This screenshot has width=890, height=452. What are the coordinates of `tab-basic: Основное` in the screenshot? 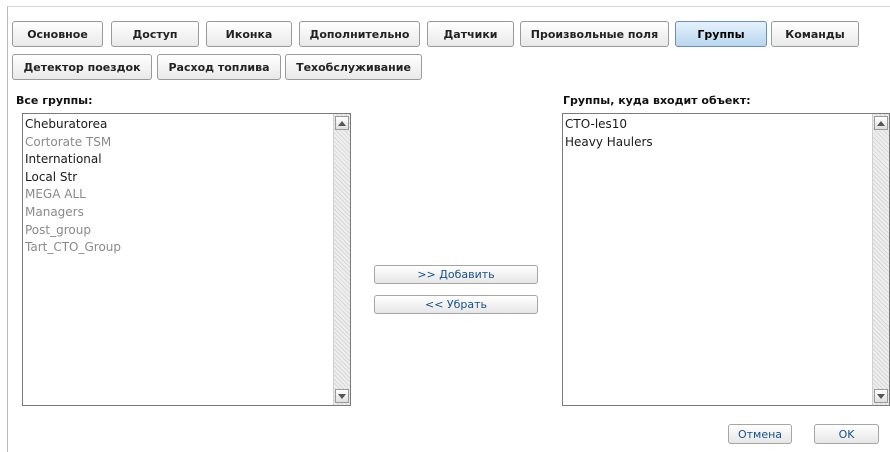 It's located at (57, 34).